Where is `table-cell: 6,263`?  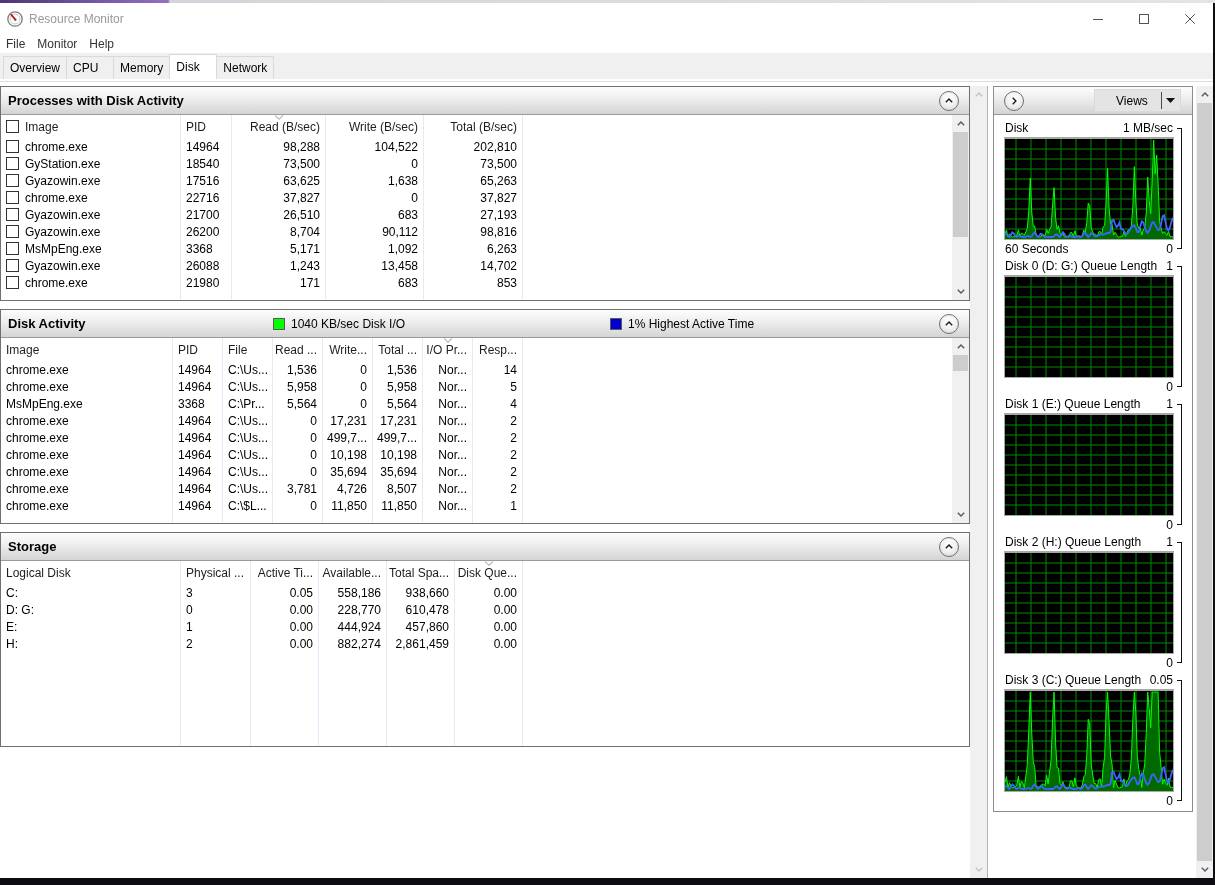
table-cell: 6,263 is located at coordinates (473, 248).